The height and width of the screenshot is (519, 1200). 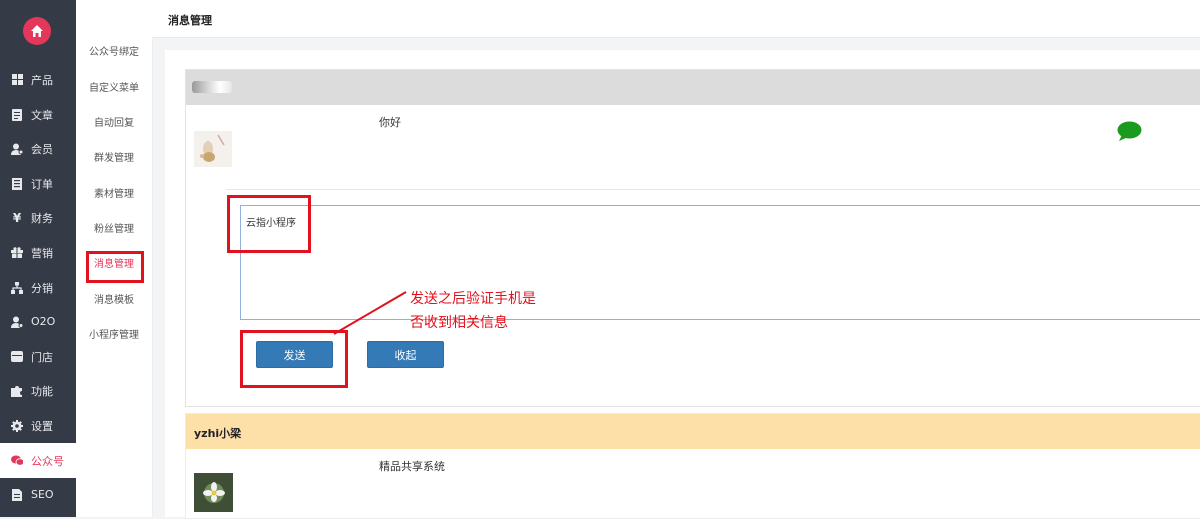 I want to click on annotation-highlight-subnav, so click(x=115, y=267).